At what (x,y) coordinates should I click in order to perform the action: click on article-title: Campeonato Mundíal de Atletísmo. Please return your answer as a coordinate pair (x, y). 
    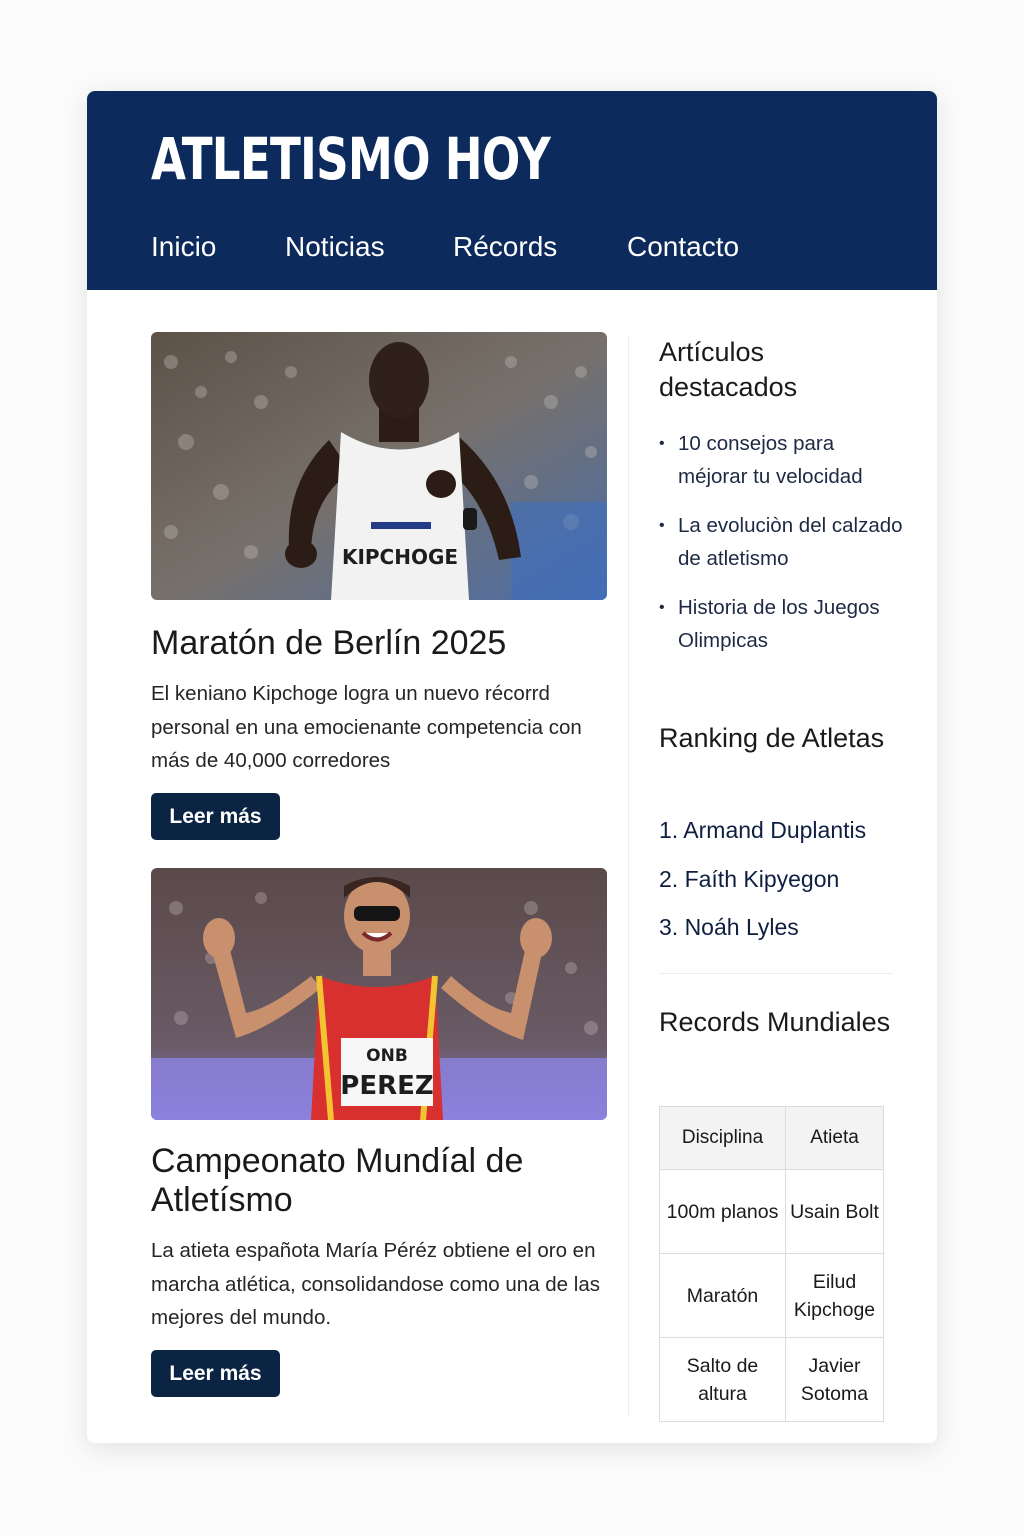
    Looking at the image, I should click on (386, 1181).